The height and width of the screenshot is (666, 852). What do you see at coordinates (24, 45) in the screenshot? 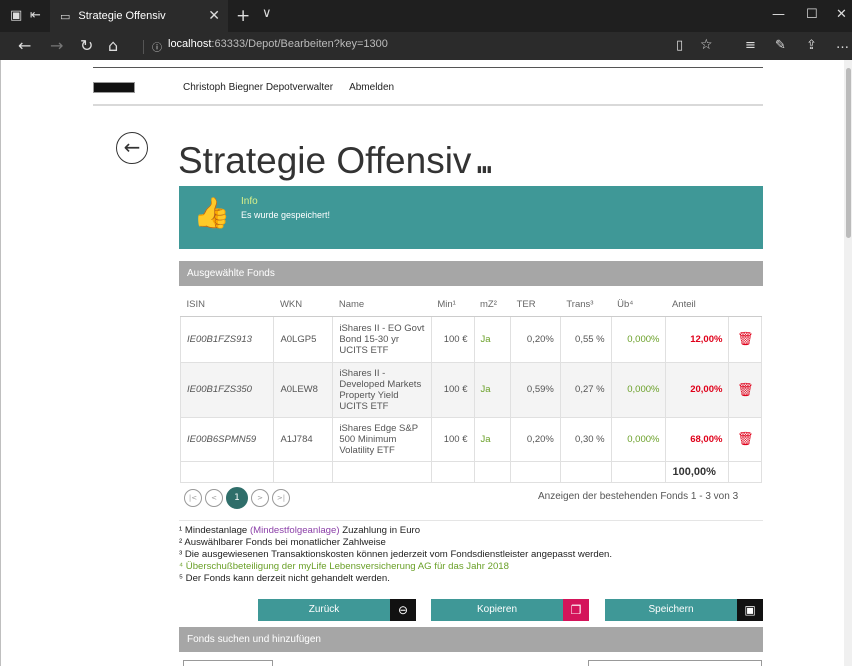
I see `back-arrow-icon: ←` at bounding box center [24, 45].